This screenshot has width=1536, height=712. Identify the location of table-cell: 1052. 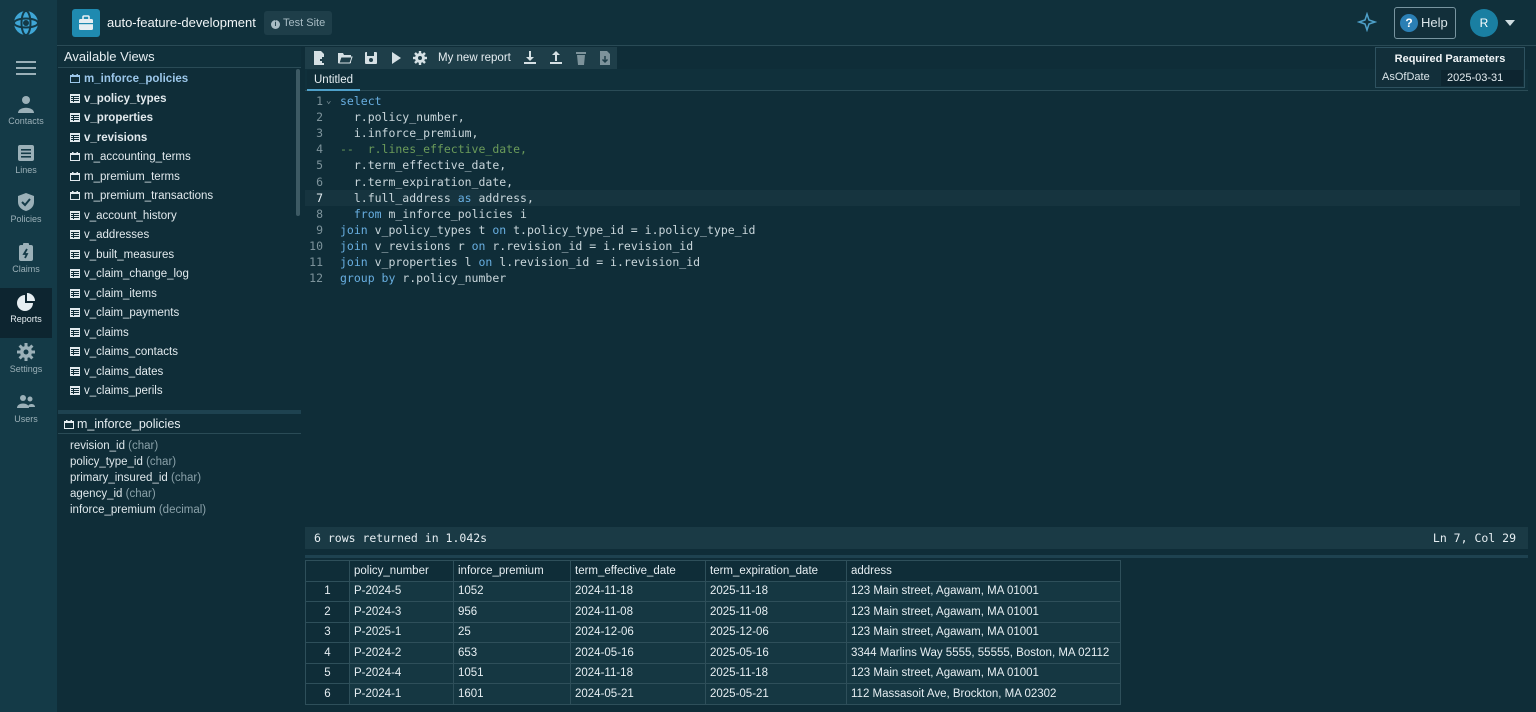
(512, 591).